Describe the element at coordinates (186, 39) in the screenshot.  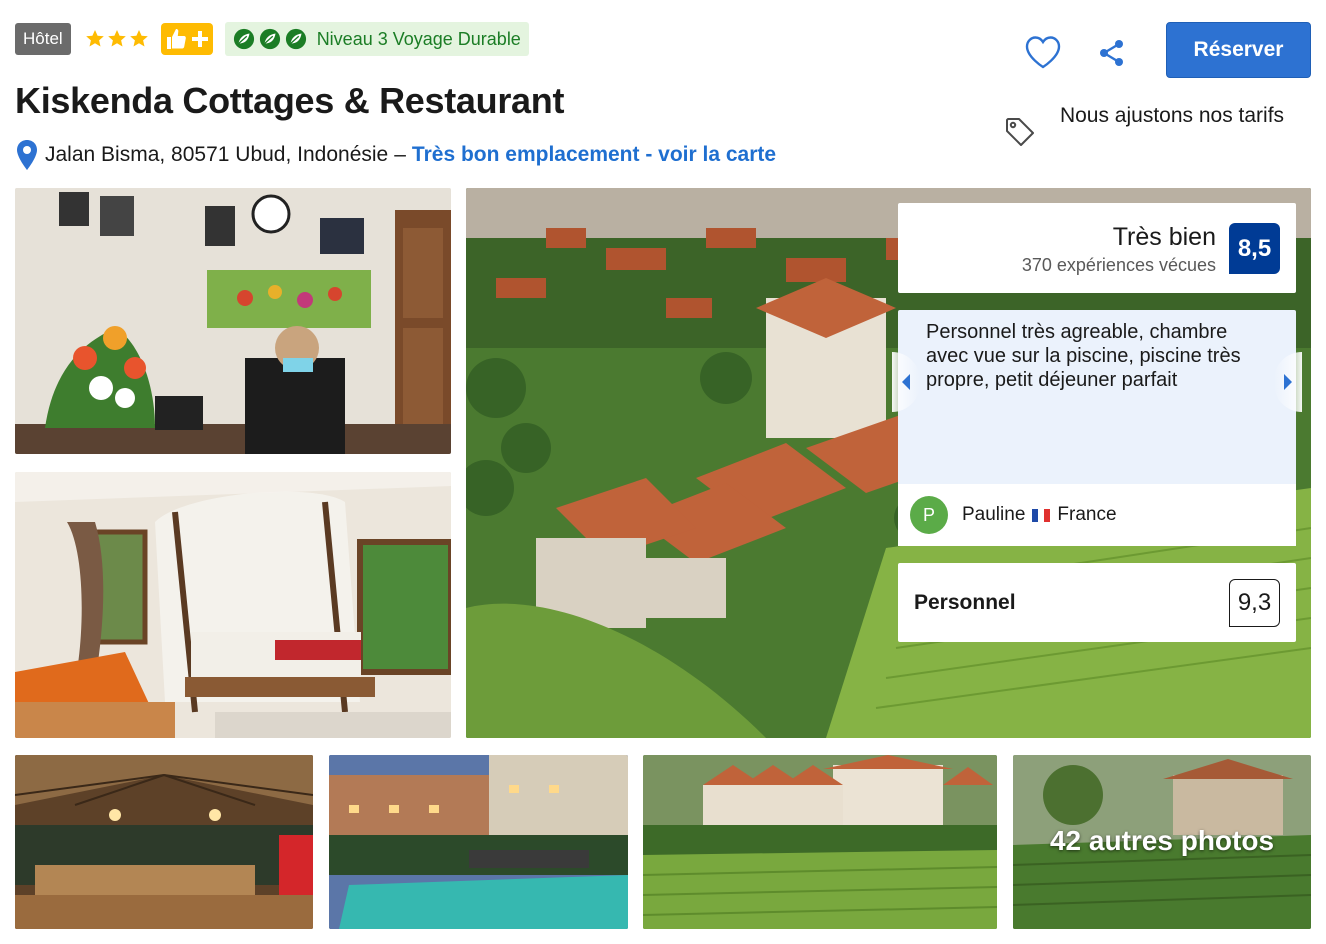
I see `thumbs-up-plus-icon` at that location.